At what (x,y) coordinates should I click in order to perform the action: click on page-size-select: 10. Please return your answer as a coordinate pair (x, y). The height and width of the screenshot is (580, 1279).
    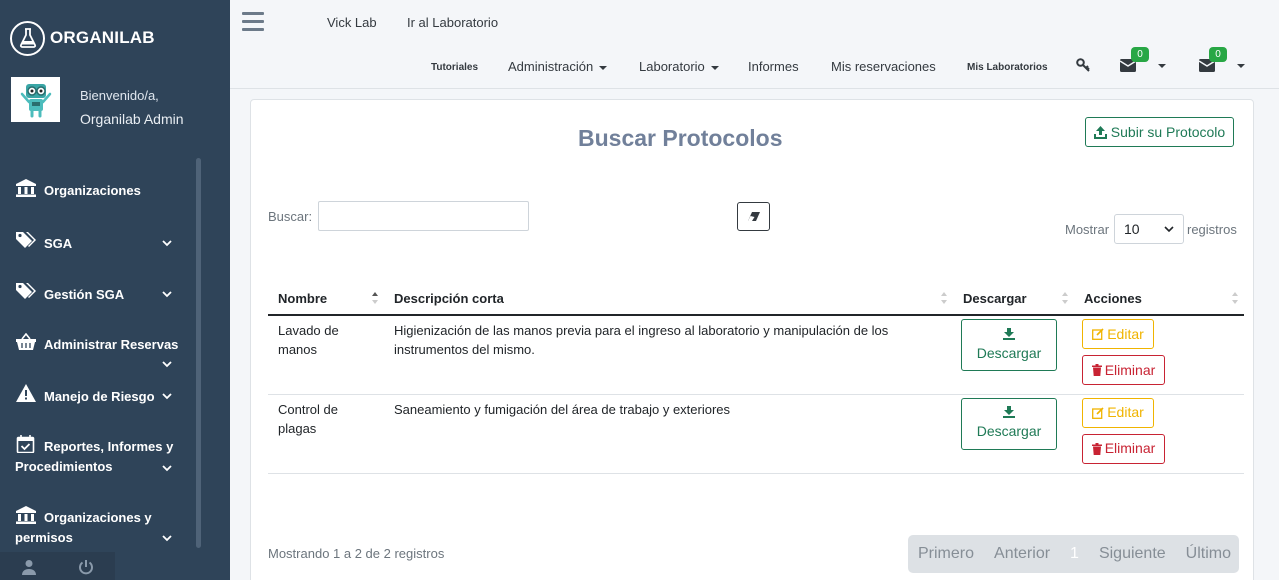
    Looking at the image, I should click on (1149, 229).